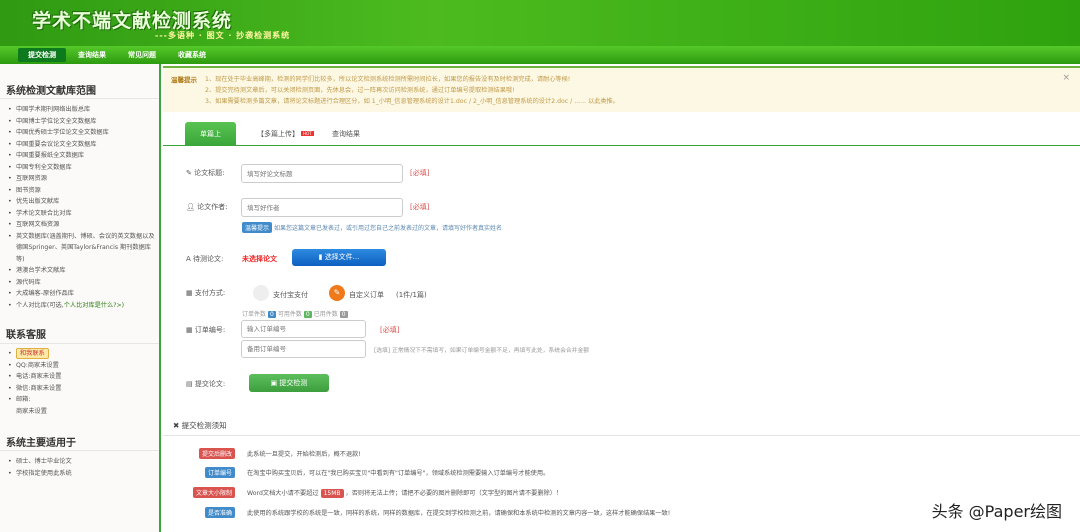 The height and width of the screenshot is (532, 1080). What do you see at coordinates (83, 283) in the screenshot?
I see `scope-item: 源代码库` at bounding box center [83, 283].